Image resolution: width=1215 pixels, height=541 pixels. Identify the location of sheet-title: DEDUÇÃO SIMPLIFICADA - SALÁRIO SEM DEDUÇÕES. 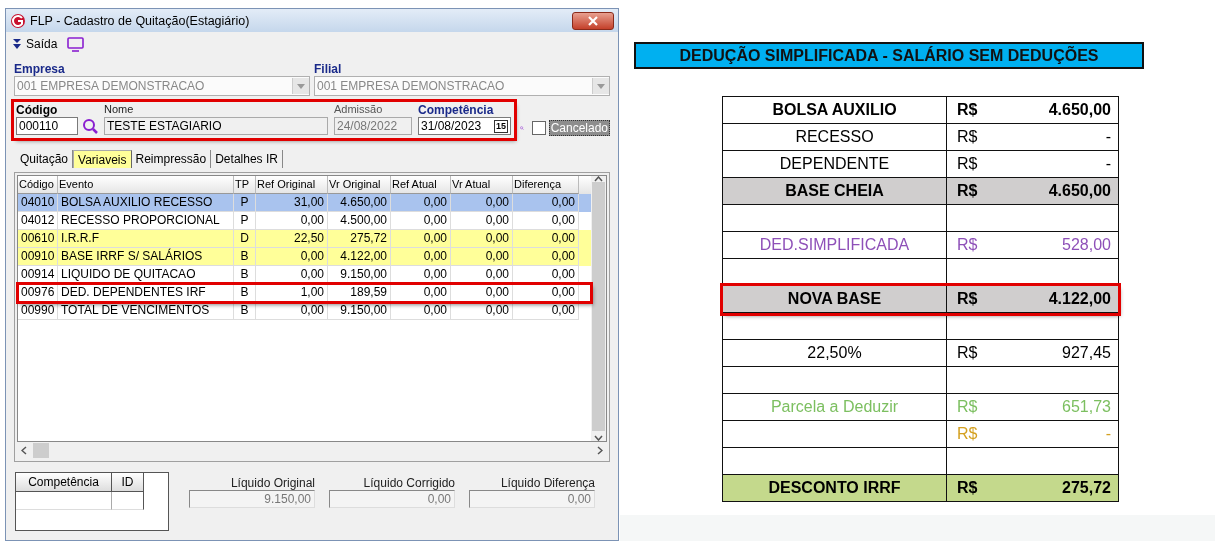
(889, 55).